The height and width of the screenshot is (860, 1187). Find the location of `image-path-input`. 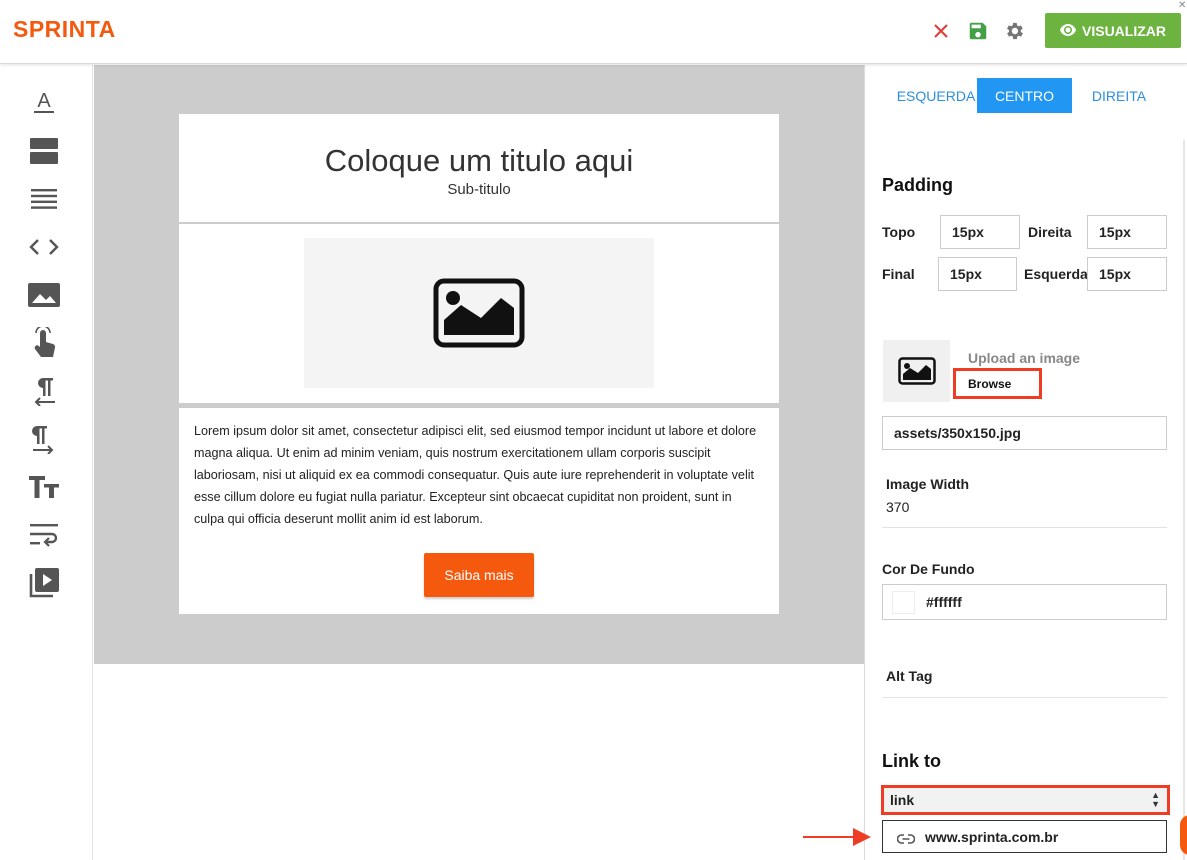

image-path-input is located at coordinates (1024, 433).